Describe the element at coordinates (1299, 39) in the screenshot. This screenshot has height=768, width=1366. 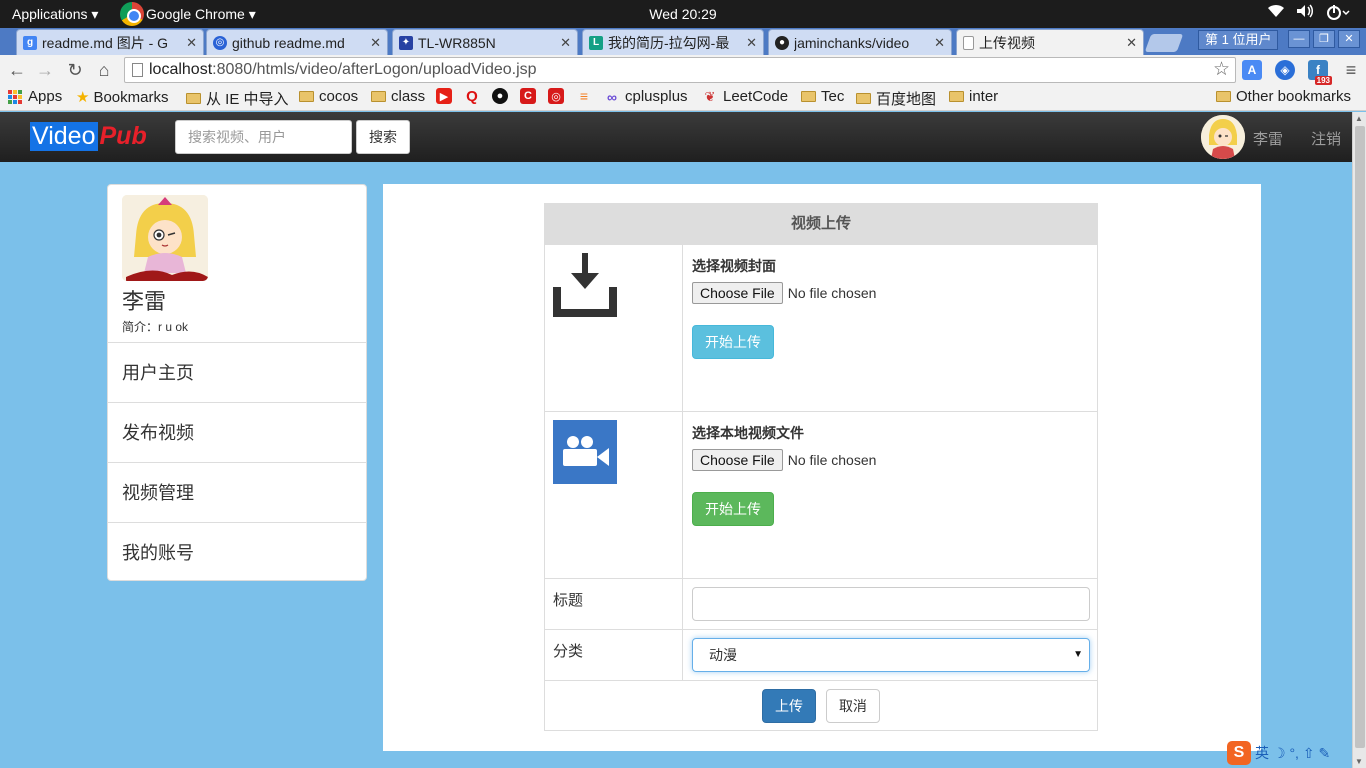
I see `minimize-icon: —` at that location.